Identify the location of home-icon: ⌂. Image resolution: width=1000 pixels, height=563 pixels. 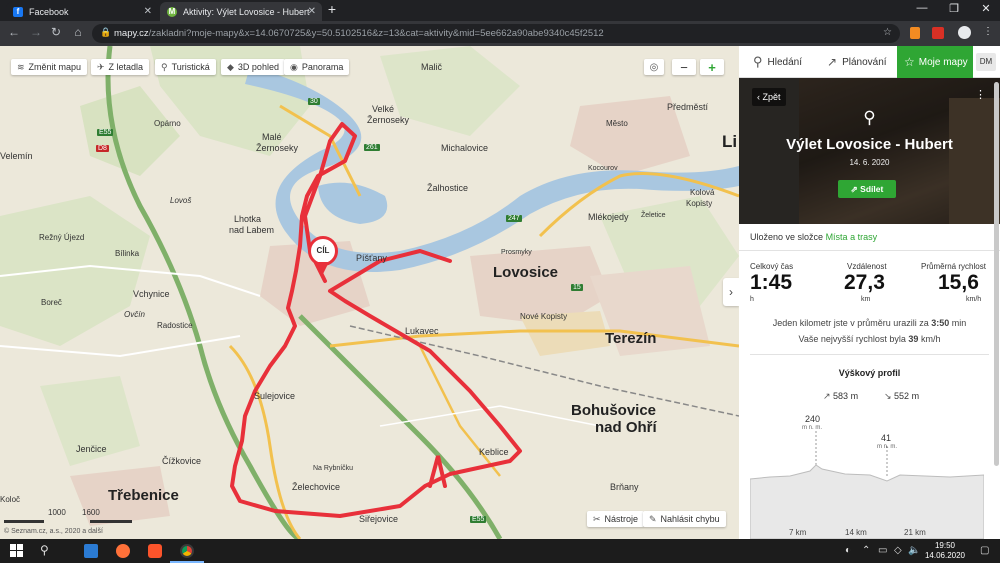
(78, 32).